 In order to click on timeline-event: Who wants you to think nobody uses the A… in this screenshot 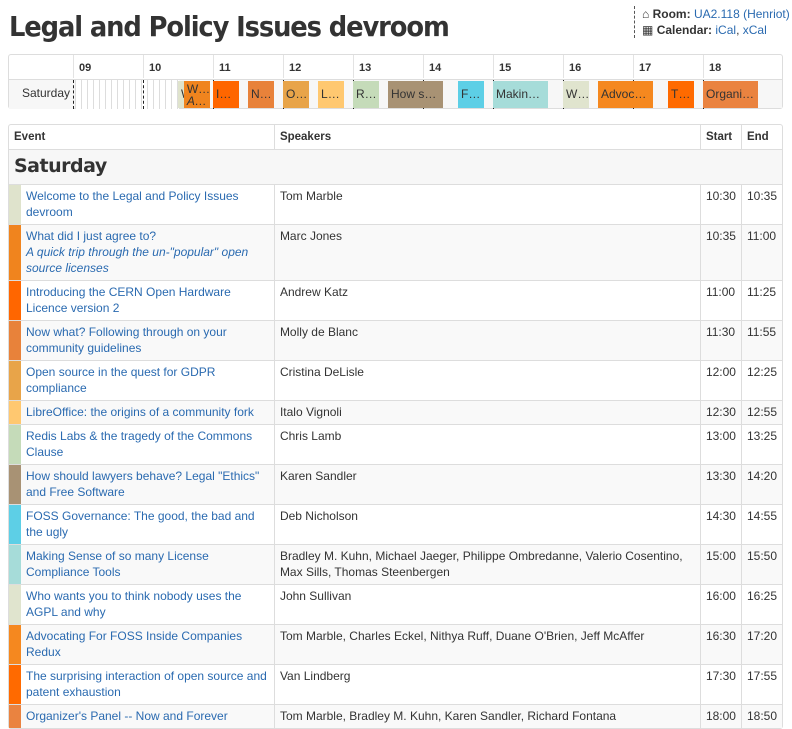, I will do `click(576, 94)`.